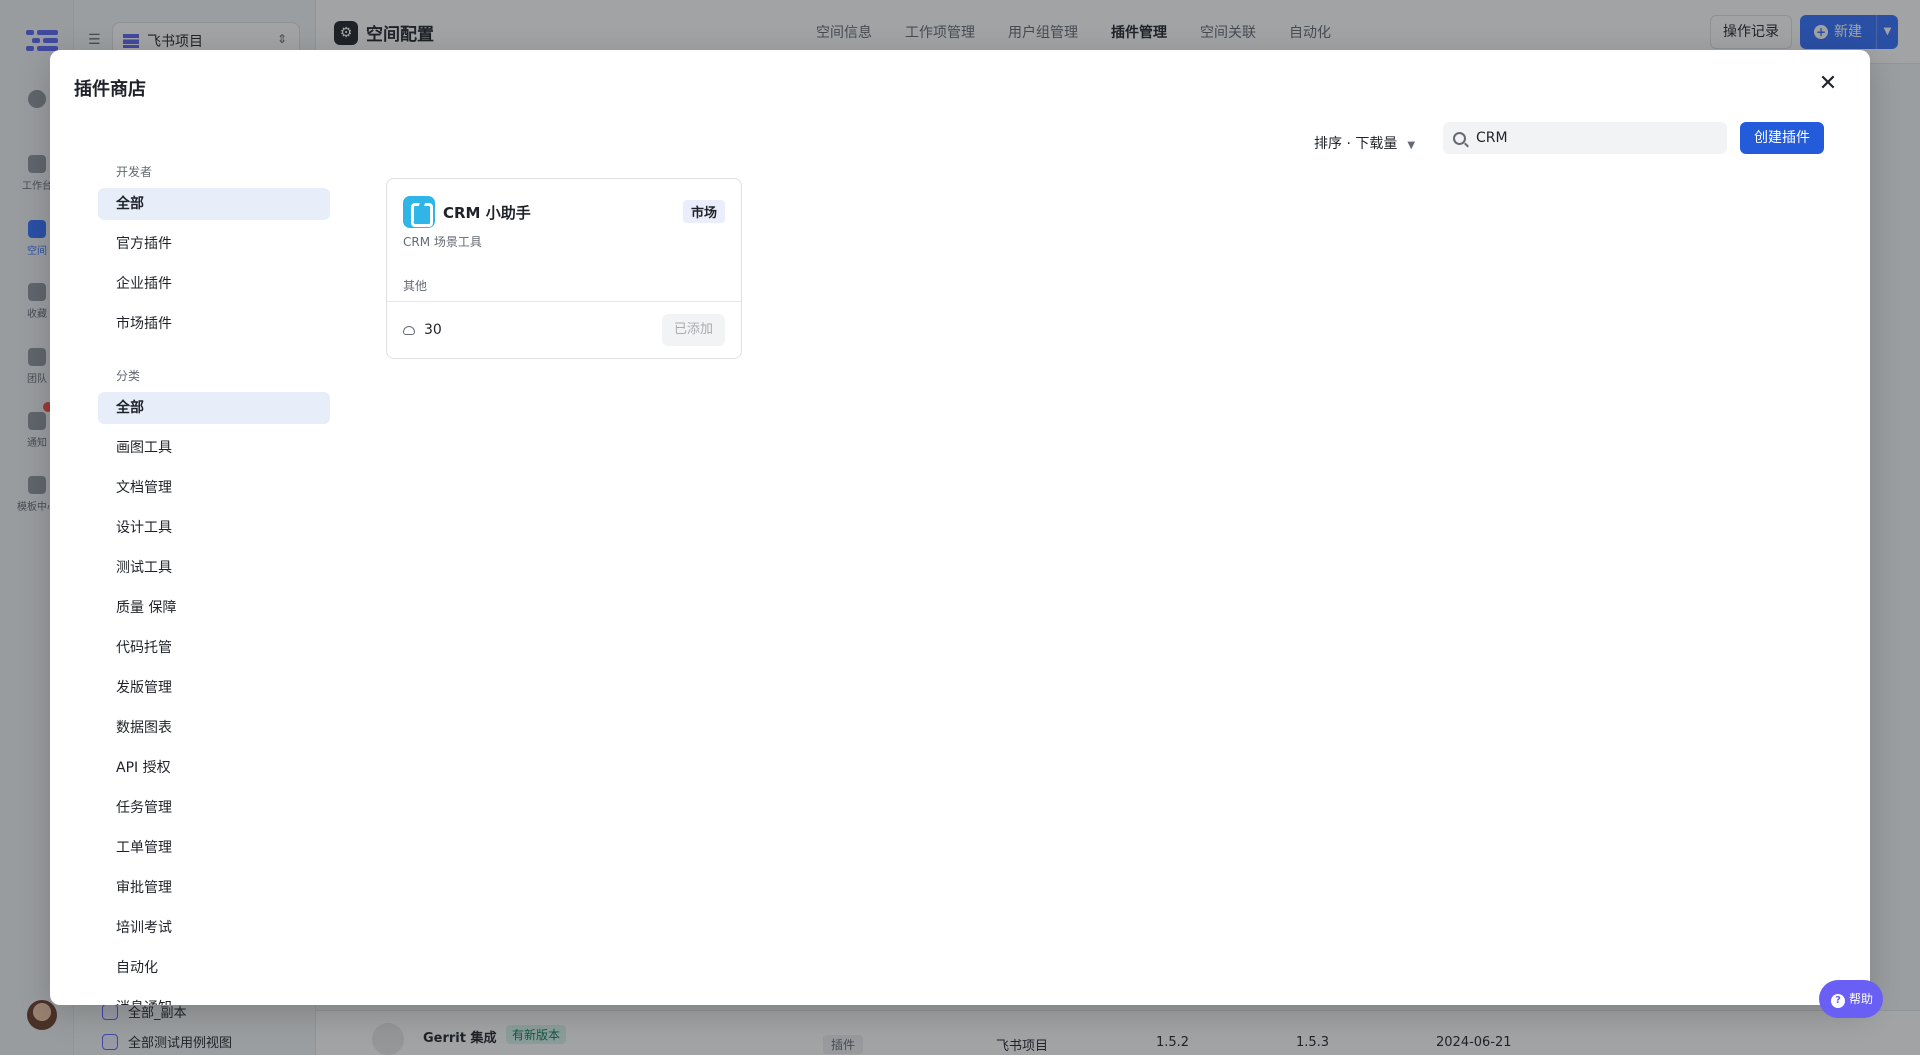 This screenshot has height=1055, width=1920. Describe the element at coordinates (214, 808) in the screenshot. I see `filter-category-item: 任务管理` at that location.